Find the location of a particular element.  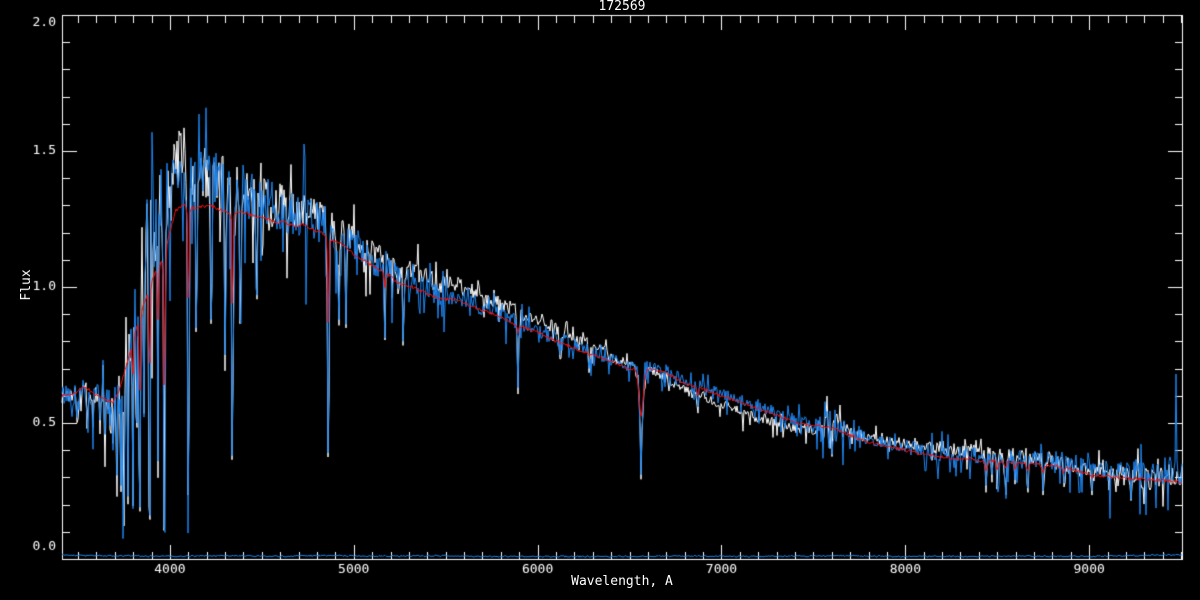

plot-title: 172569 is located at coordinates (622, 7).